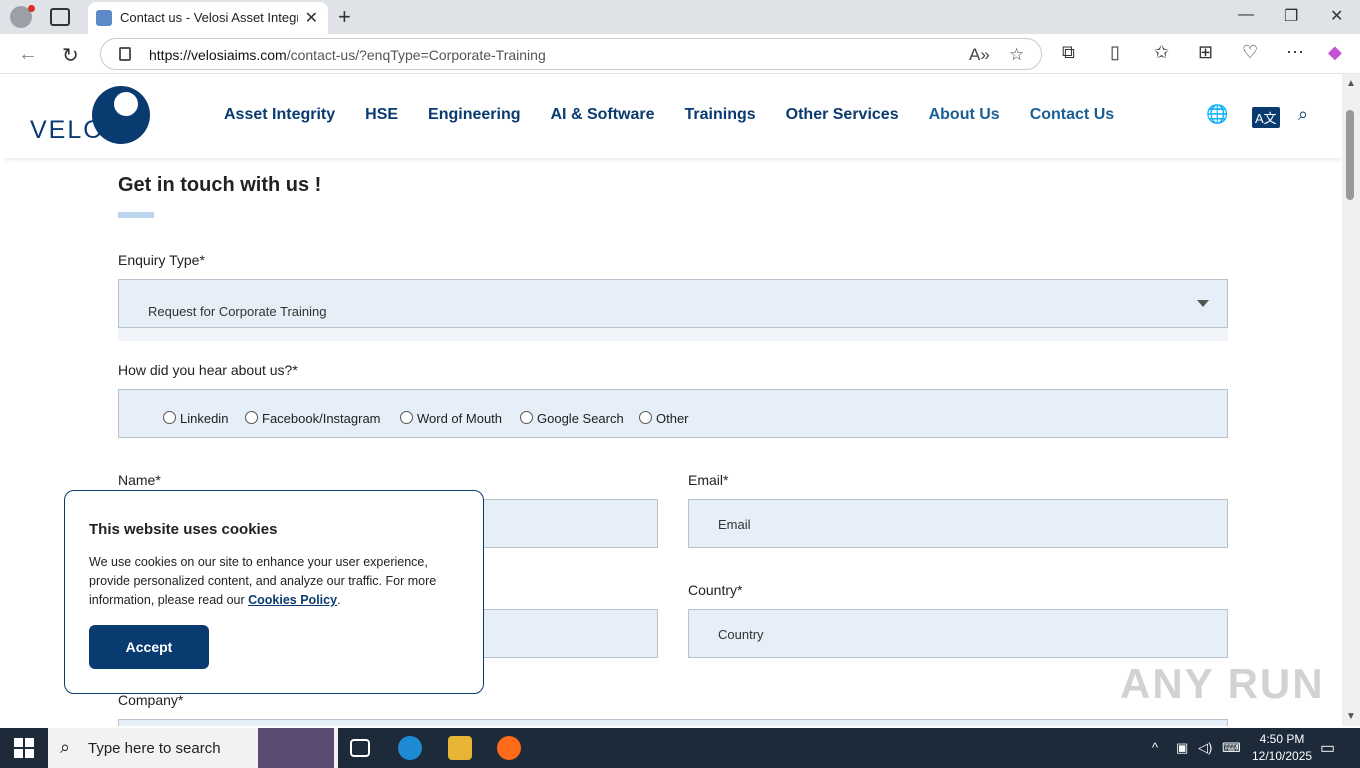 Image resolution: width=1360 pixels, height=768 pixels. Describe the element at coordinates (208, 370) in the screenshot. I see `hear-about-label: How did you hear about us?*` at that location.